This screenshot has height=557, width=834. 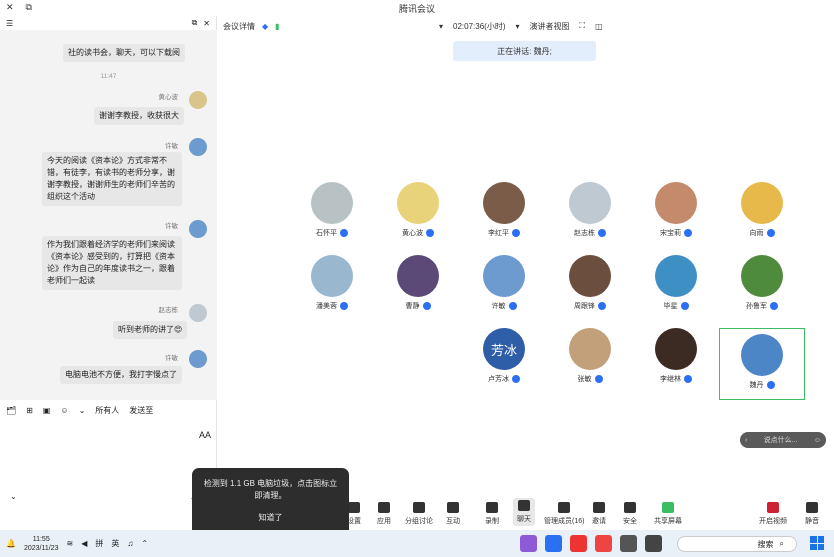 I want to click on start-icon, so click(x=817, y=543).